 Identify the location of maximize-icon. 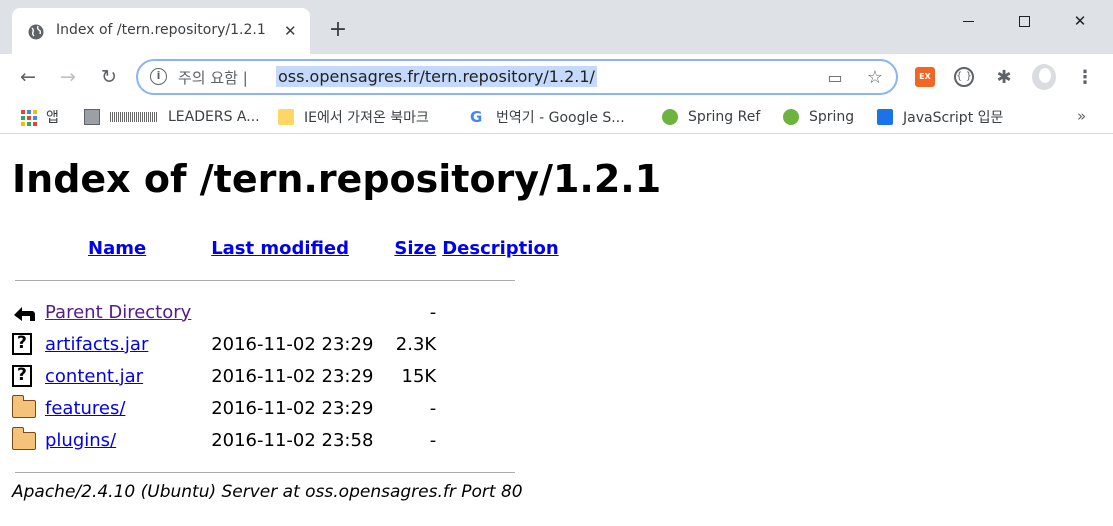
(1024, 21).